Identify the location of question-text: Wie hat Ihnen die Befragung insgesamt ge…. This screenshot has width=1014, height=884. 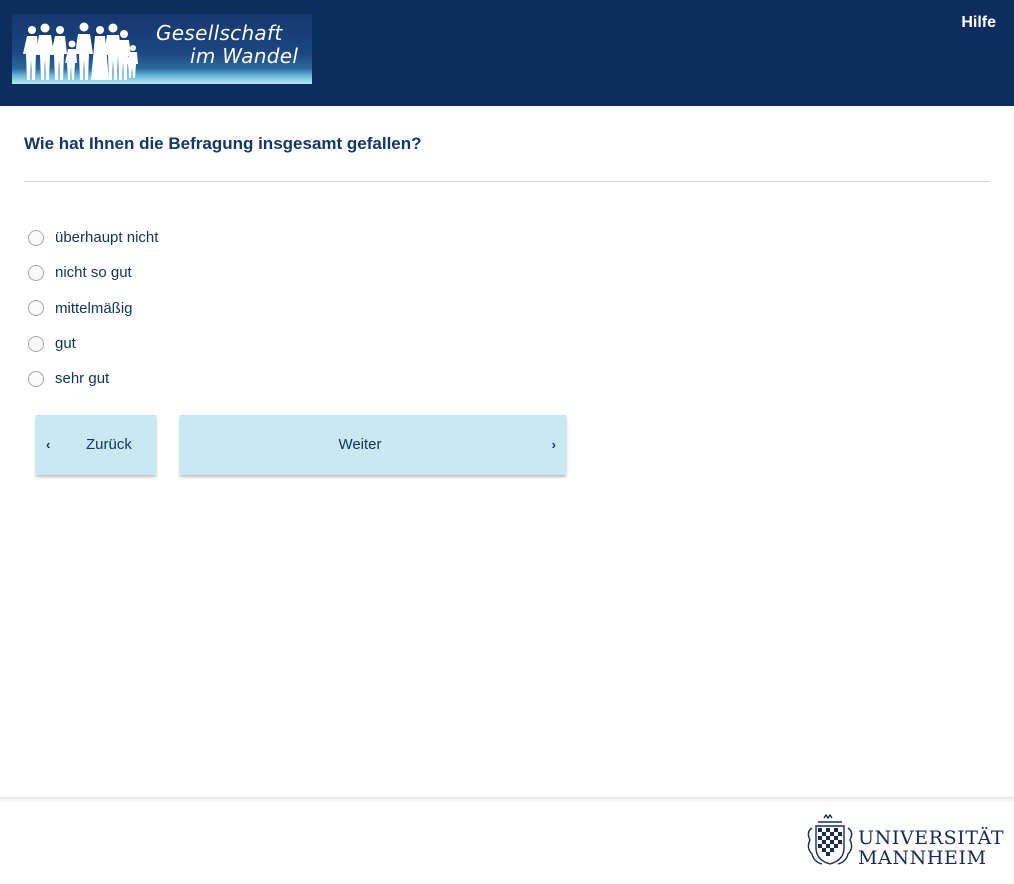
(223, 143).